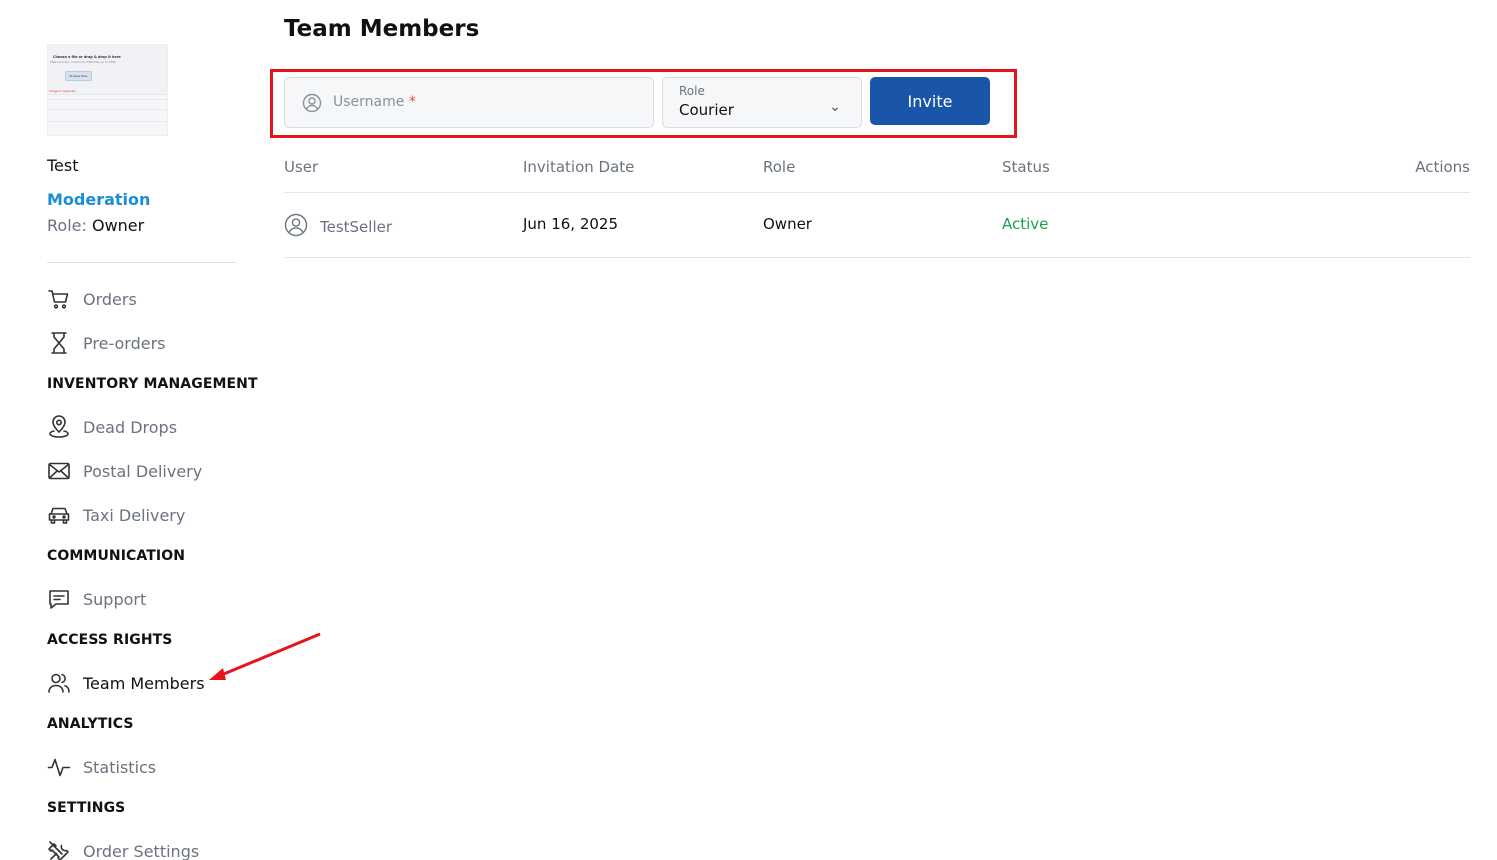 This screenshot has height=860, width=1497. I want to click on column-header-actions: Actions, so click(1442, 167).